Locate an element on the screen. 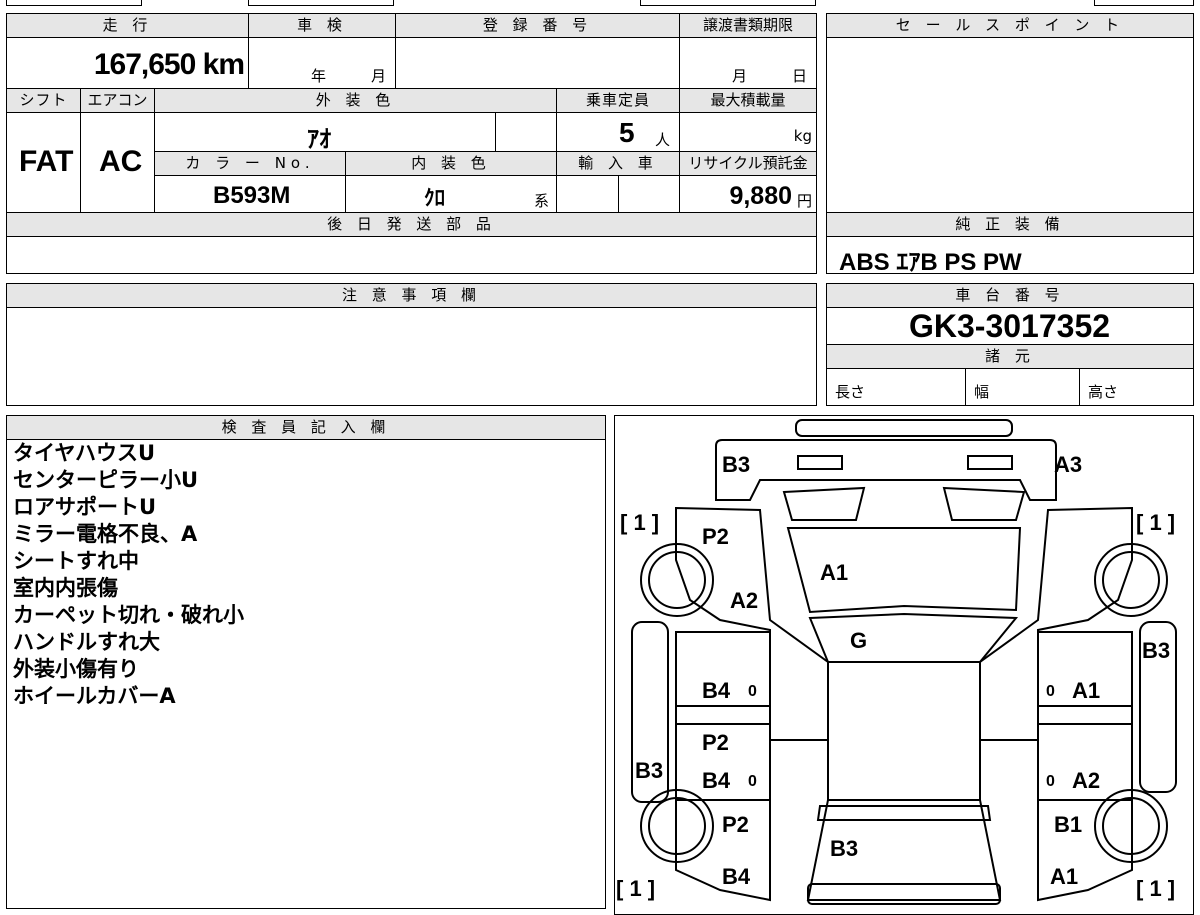 Image resolution: width=1200 pixels, height=915 pixels. max-load-unit: kg is located at coordinates (802, 136).